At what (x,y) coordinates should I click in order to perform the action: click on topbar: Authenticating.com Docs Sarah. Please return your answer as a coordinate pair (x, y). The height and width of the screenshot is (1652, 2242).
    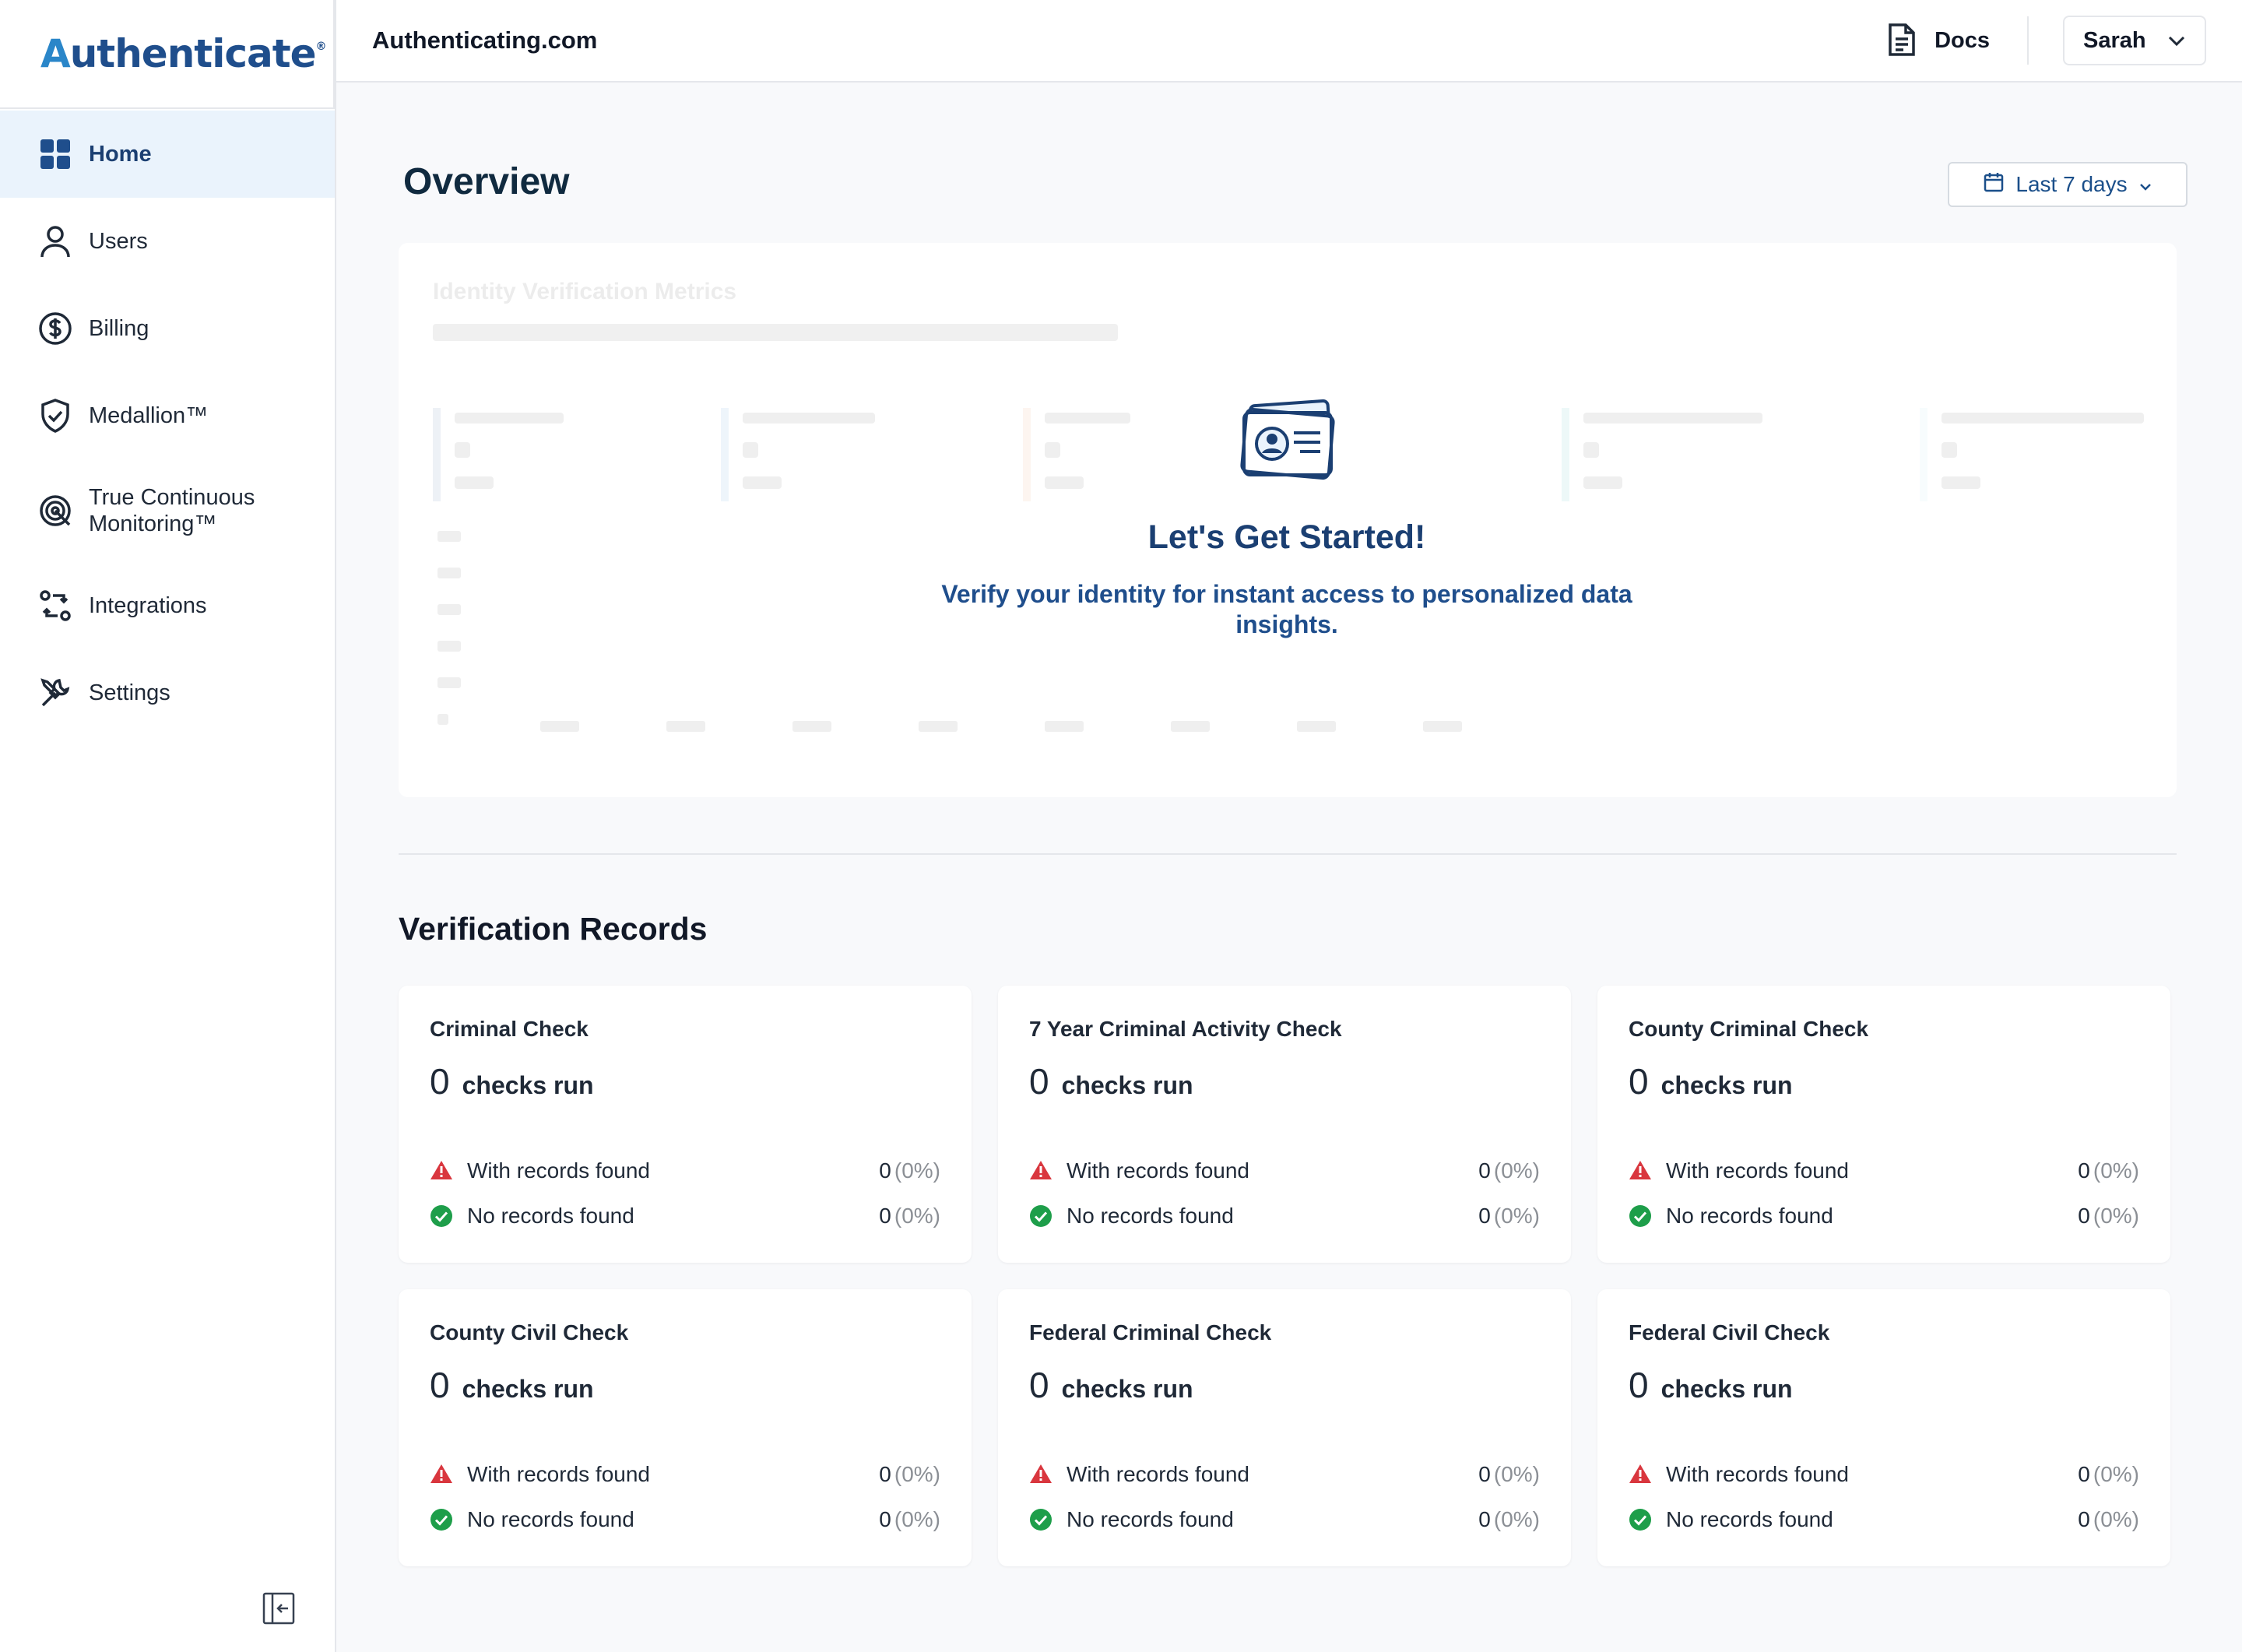
    Looking at the image, I should click on (1289, 41).